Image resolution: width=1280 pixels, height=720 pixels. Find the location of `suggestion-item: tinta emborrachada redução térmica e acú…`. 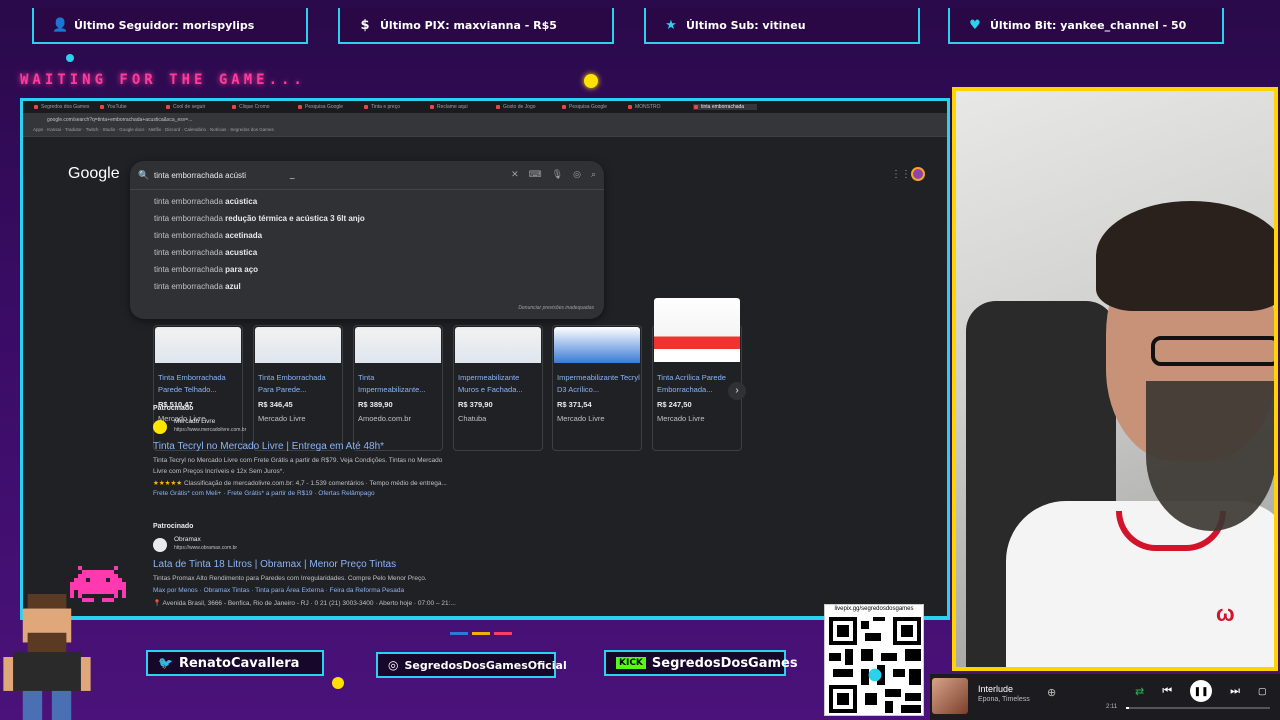

suggestion-item: tinta emborrachada redução térmica e acú… is located at coordinates (259, 218).